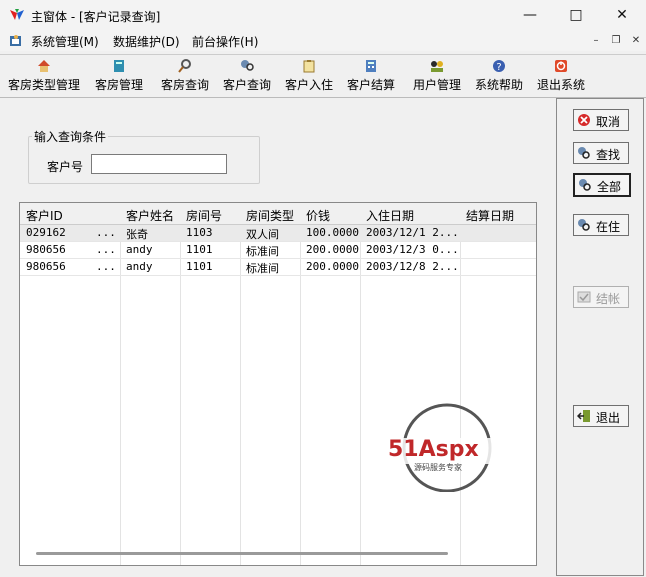 This screenshot has width=646, height=577. Describe the element at coordinates (616, 41) in the screenshot. I see `mdi-restore-button: ❐` at that location.